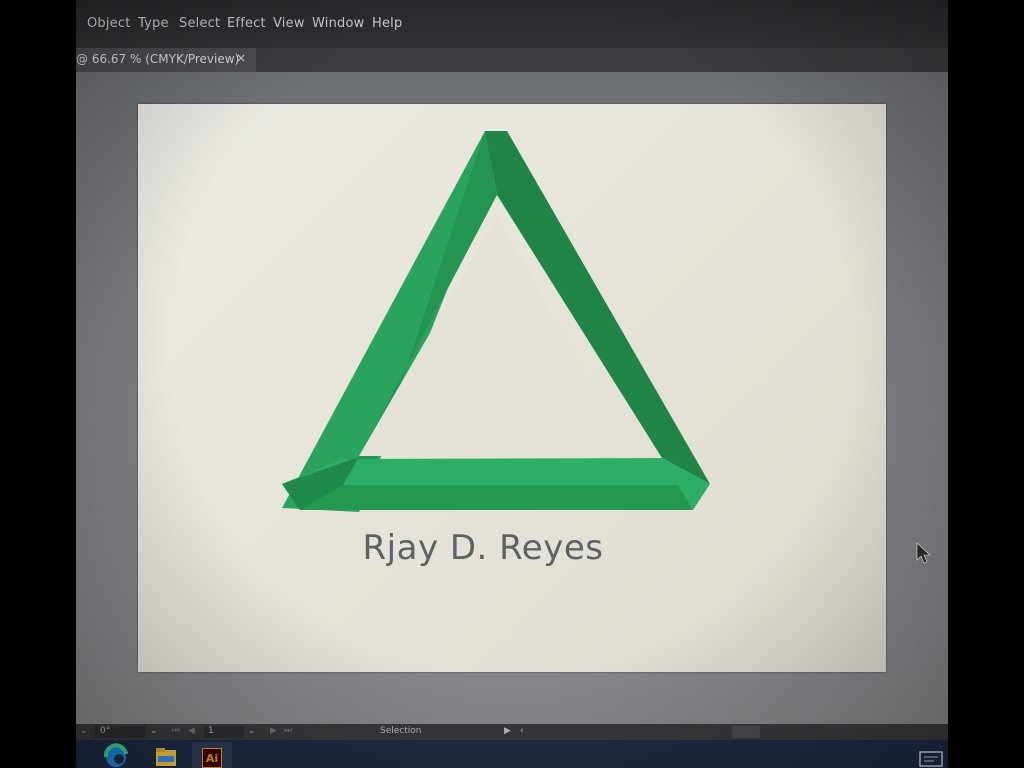 This screenshot has height=768, width=1024. Describe the element at coordinates (246, 23) in the screenshot. I see `menu-effect: Effect` at that location.